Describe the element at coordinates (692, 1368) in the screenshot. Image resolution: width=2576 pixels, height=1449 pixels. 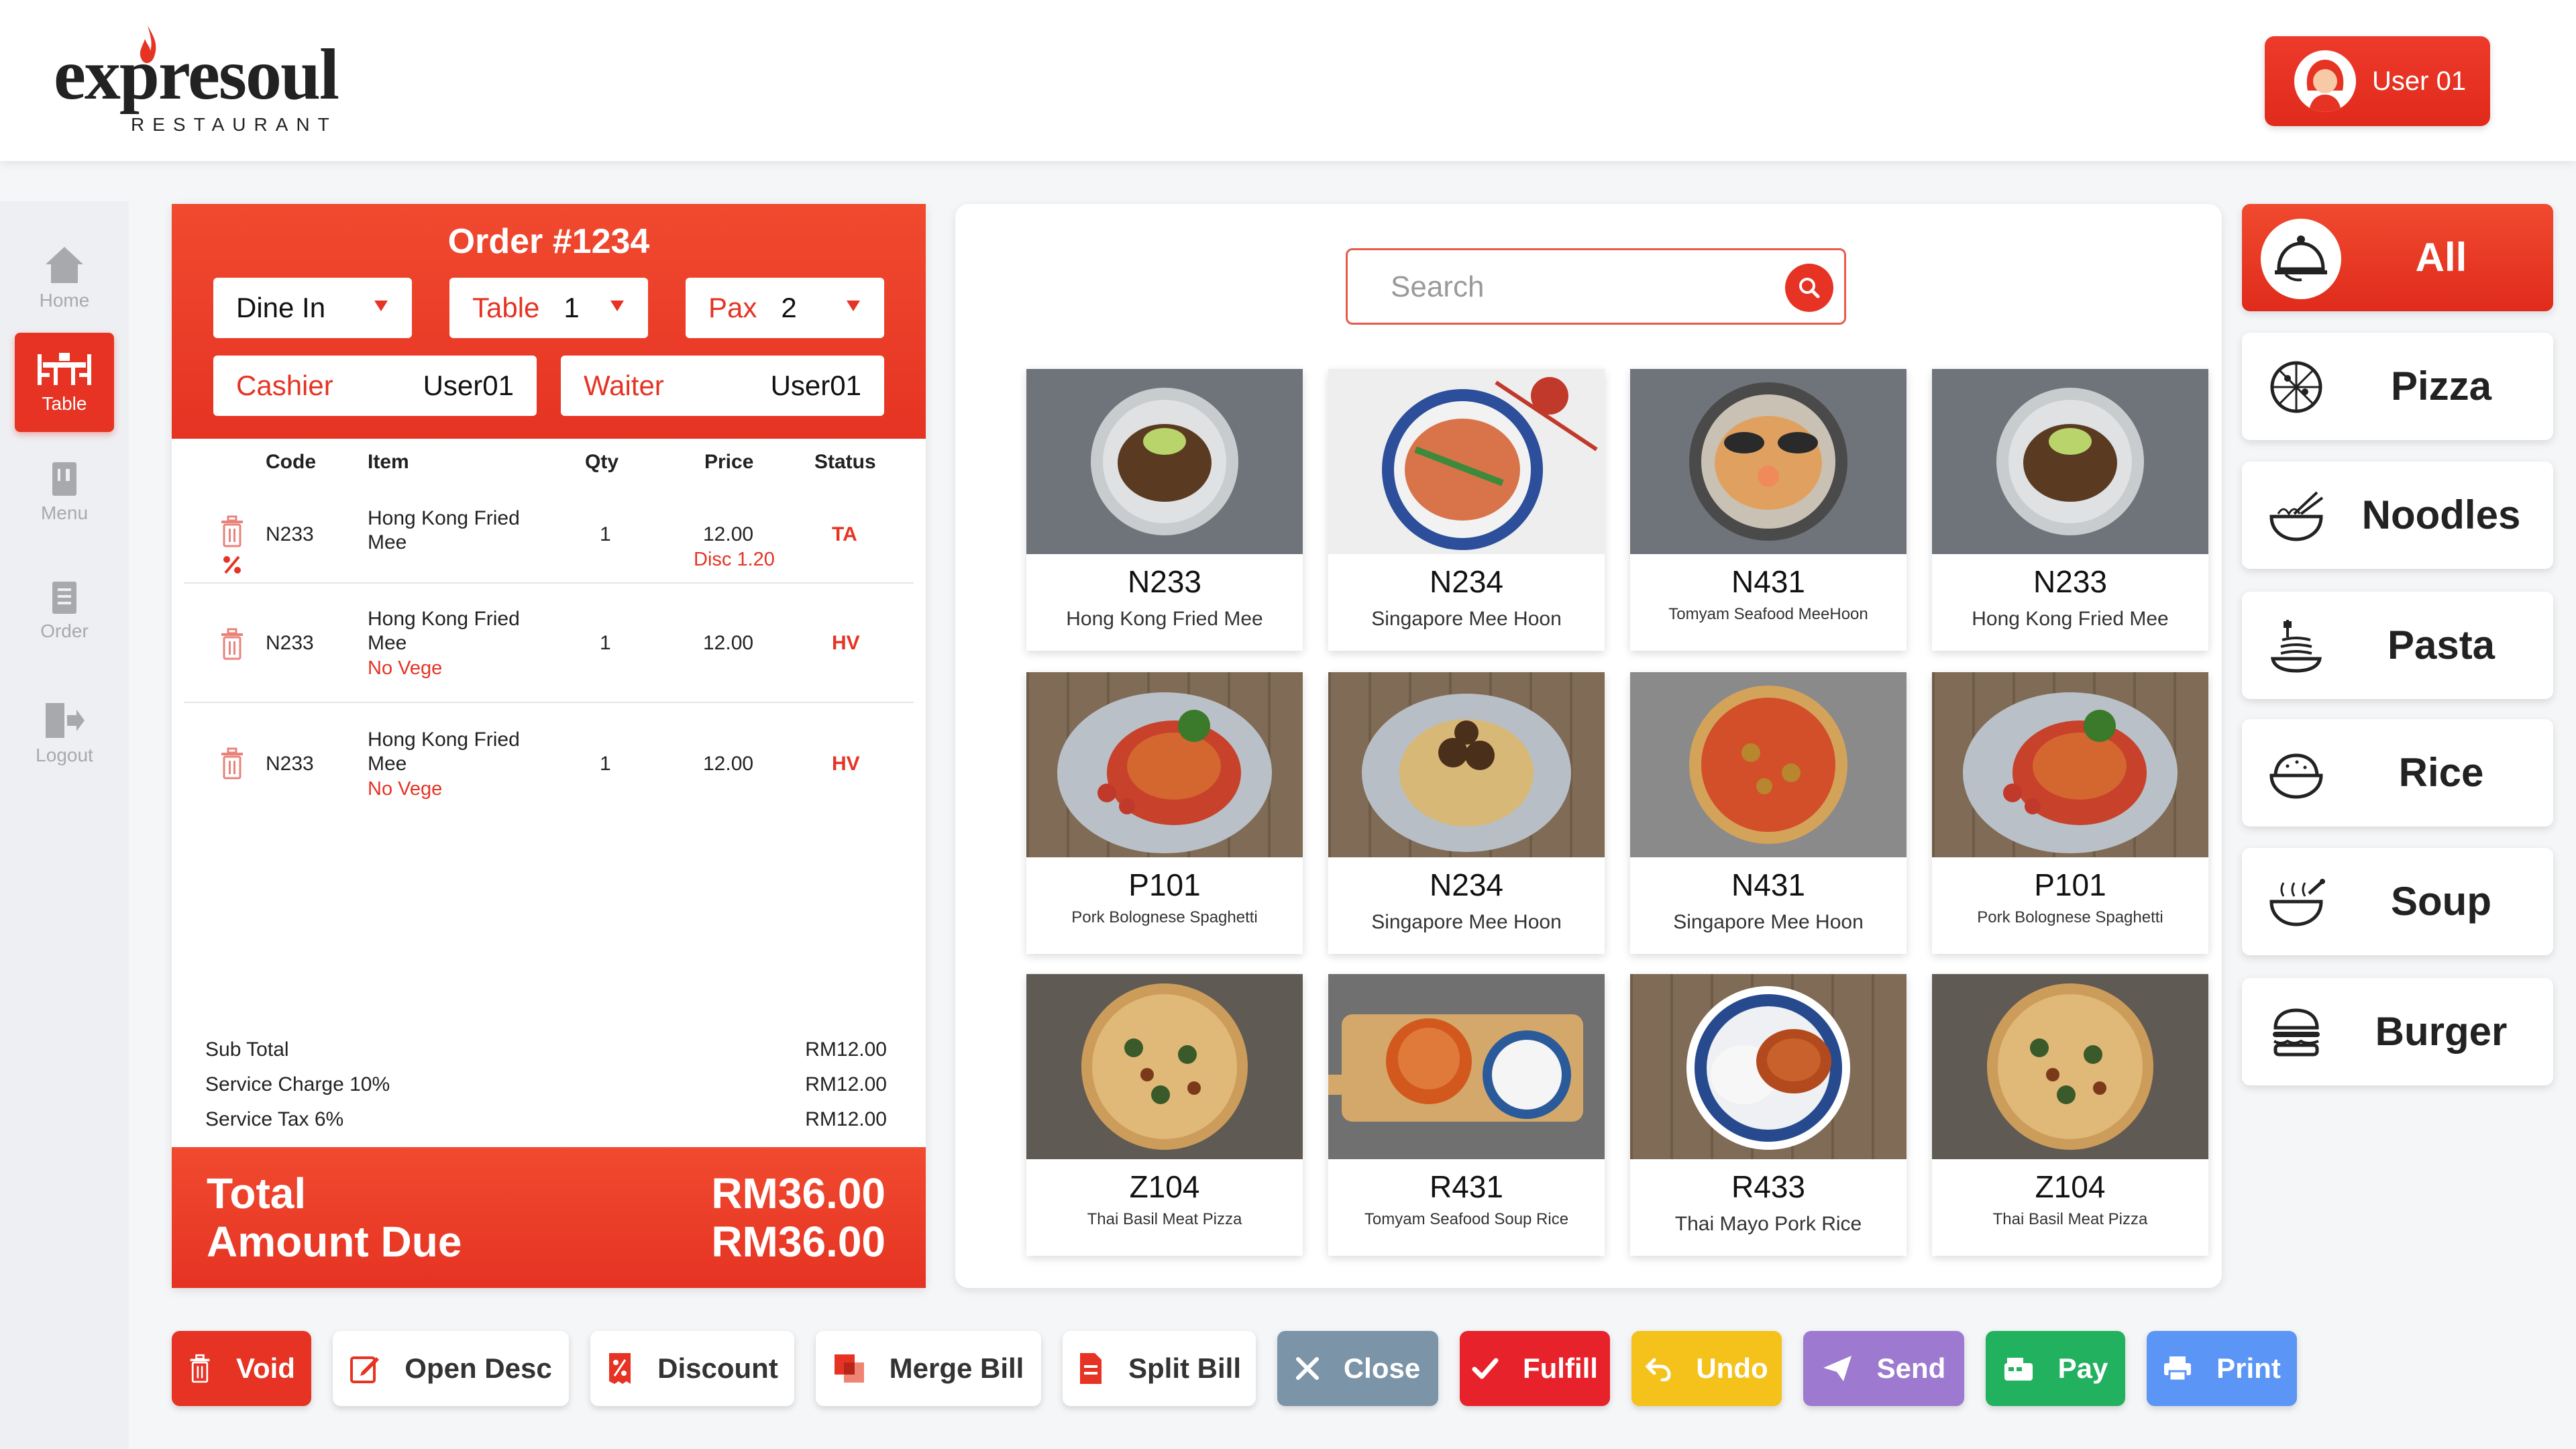
I see `discount-button: Discount` at that location.